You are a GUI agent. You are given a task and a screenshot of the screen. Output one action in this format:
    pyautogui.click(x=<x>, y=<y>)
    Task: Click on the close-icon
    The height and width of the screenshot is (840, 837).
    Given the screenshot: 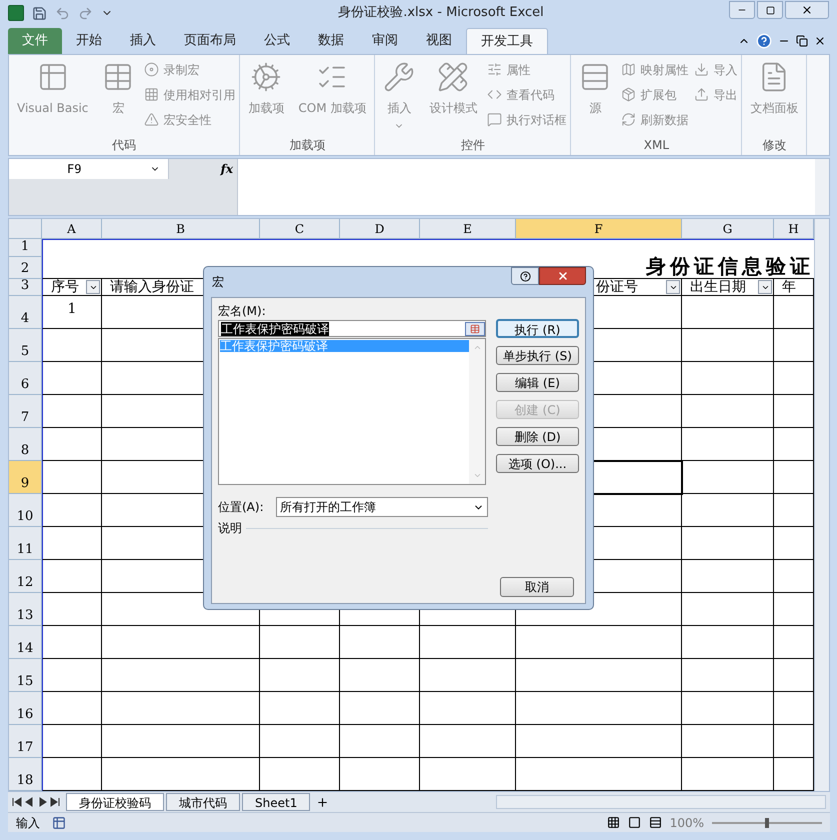 What is the action you would take?
    pyautogui.click(x=820, y=41)
    